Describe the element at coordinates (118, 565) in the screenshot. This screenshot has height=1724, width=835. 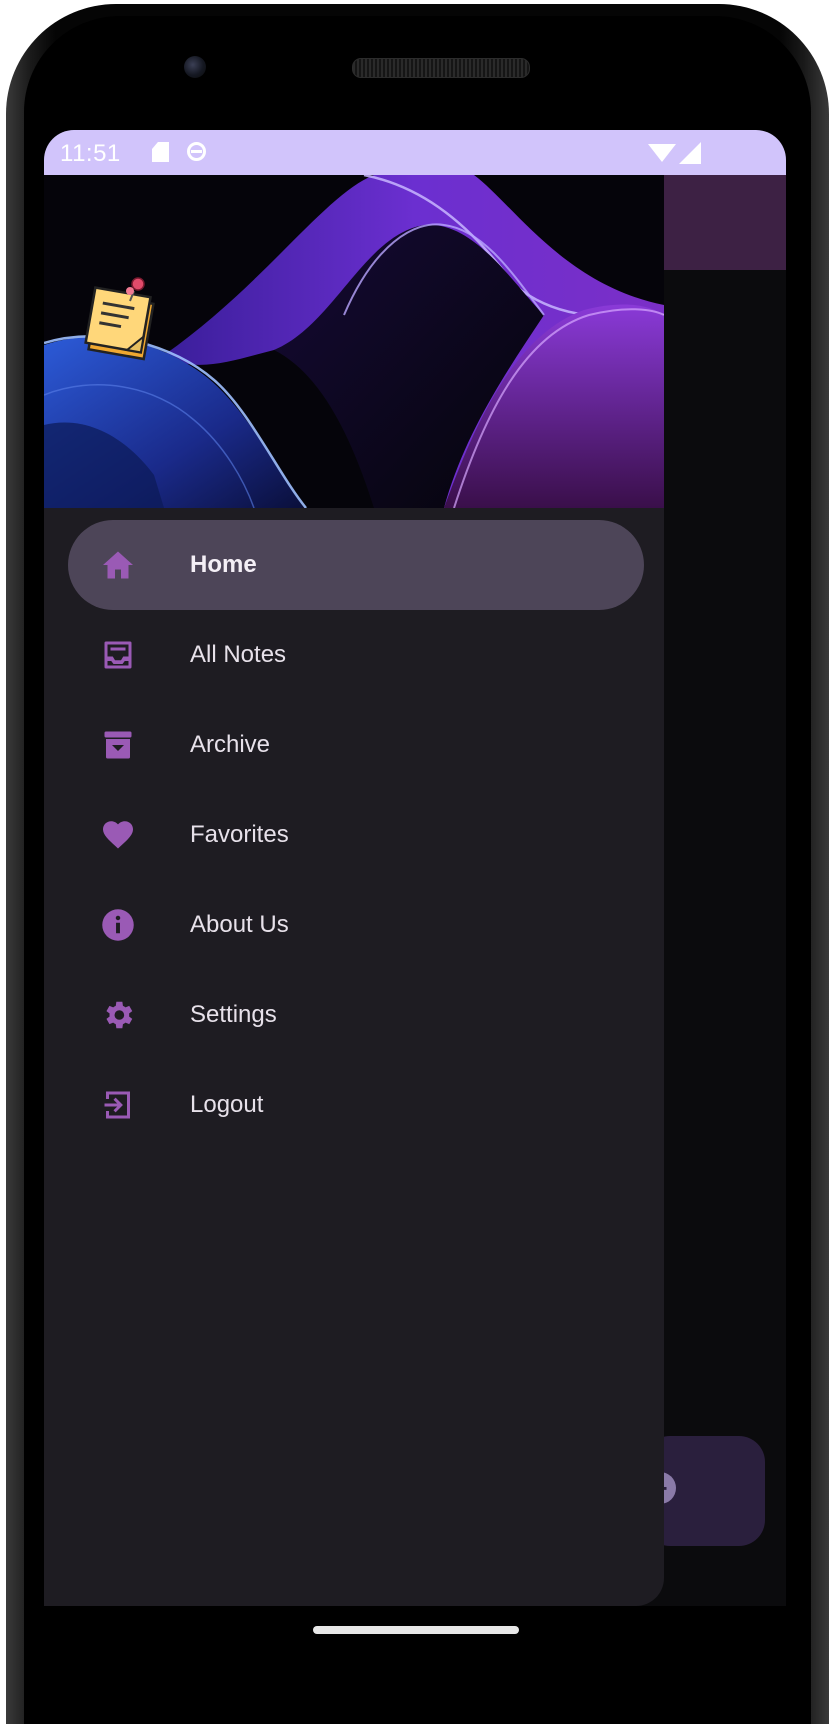
I see `home-icon` at that location.